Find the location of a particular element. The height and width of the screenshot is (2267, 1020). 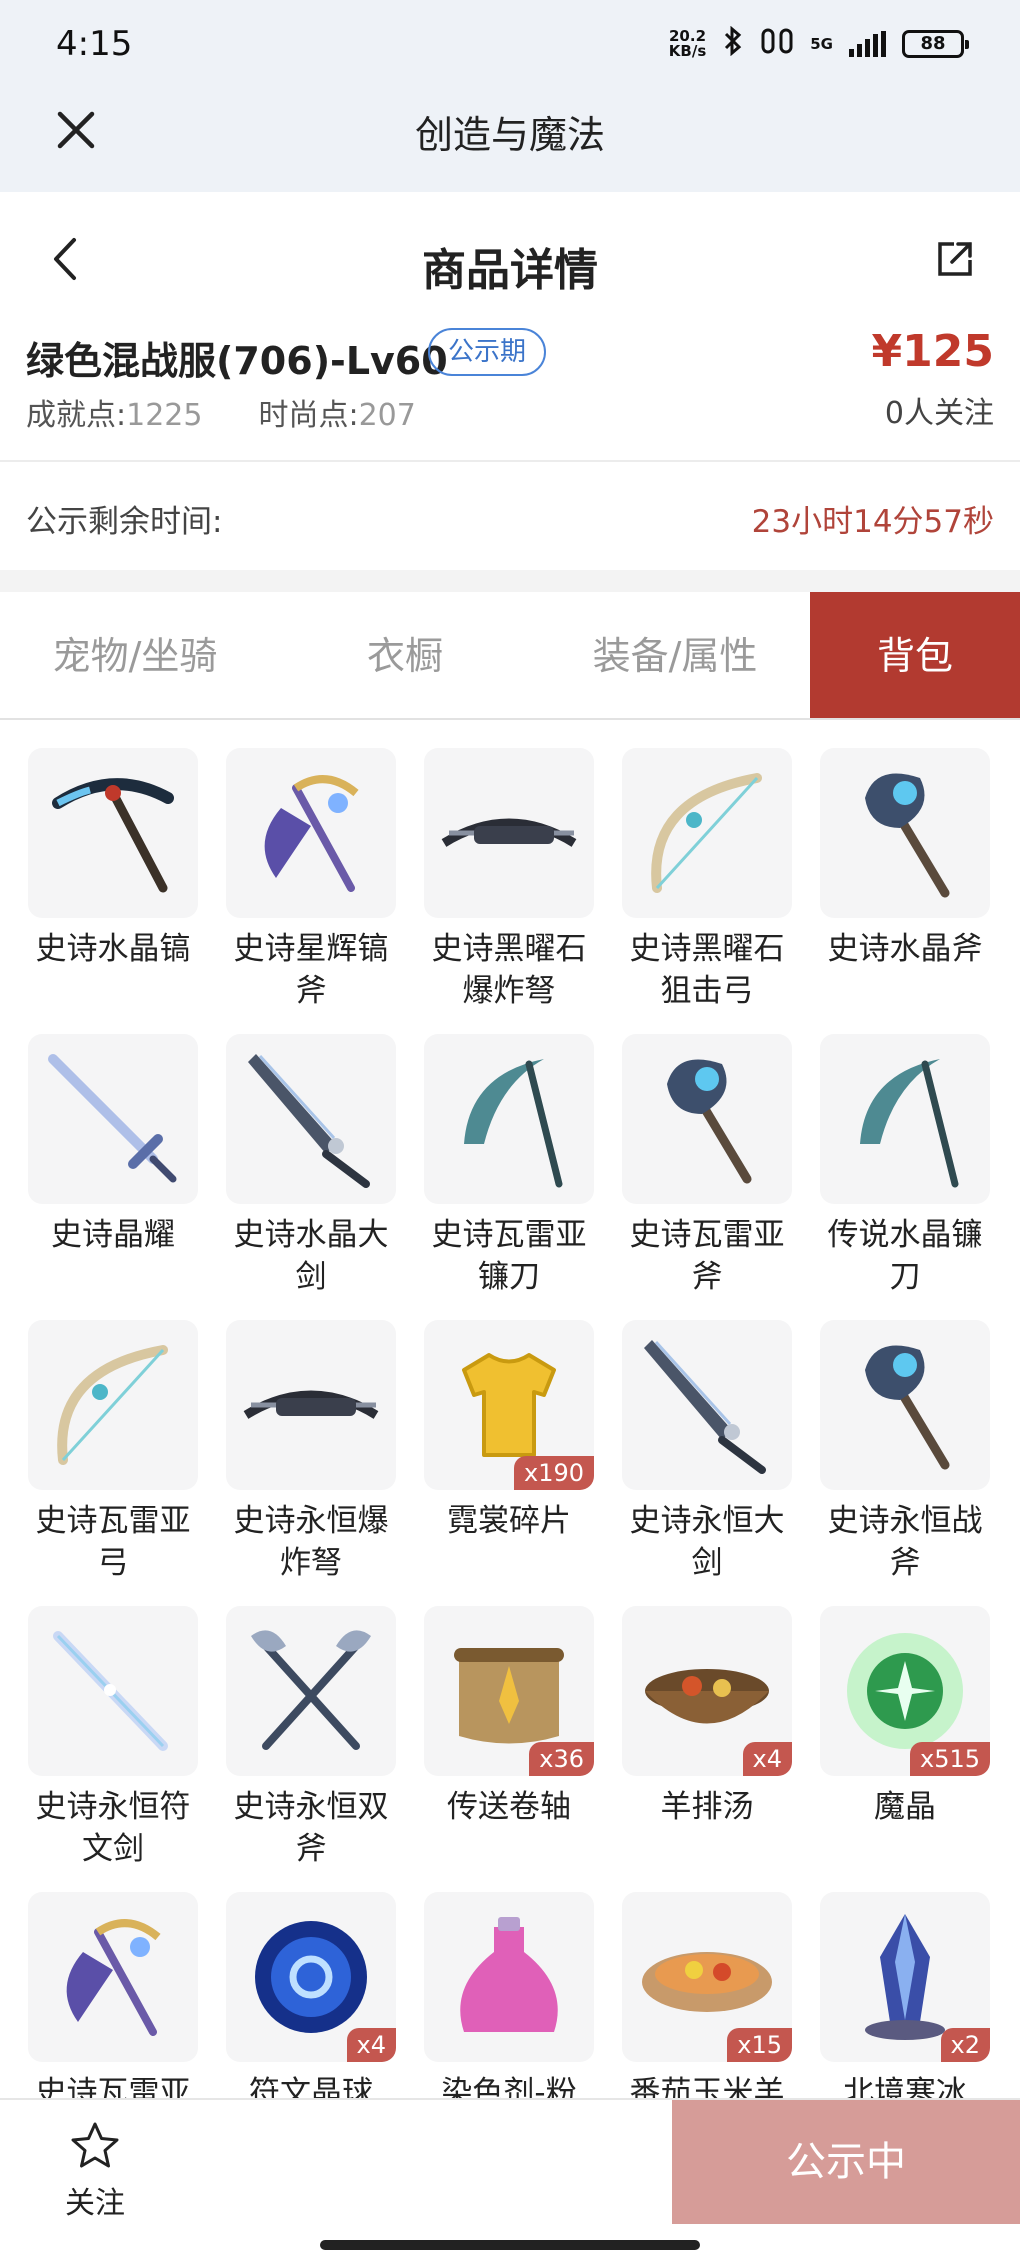

double-axe-icon is located at coordinates (311, 1691).